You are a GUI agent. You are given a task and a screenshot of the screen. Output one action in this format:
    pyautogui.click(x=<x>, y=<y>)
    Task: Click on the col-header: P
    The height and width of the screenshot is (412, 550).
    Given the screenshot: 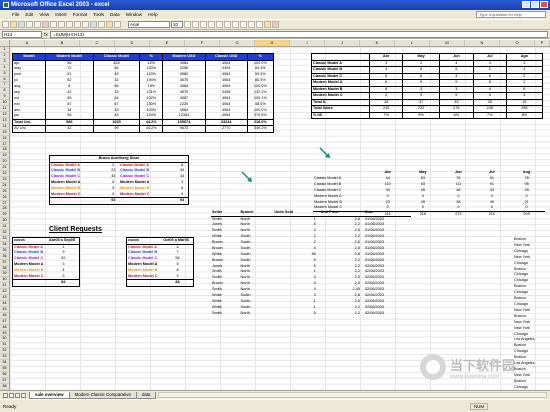 What is the action you would take?
    pyautogui.click(x=542, y=43)
    